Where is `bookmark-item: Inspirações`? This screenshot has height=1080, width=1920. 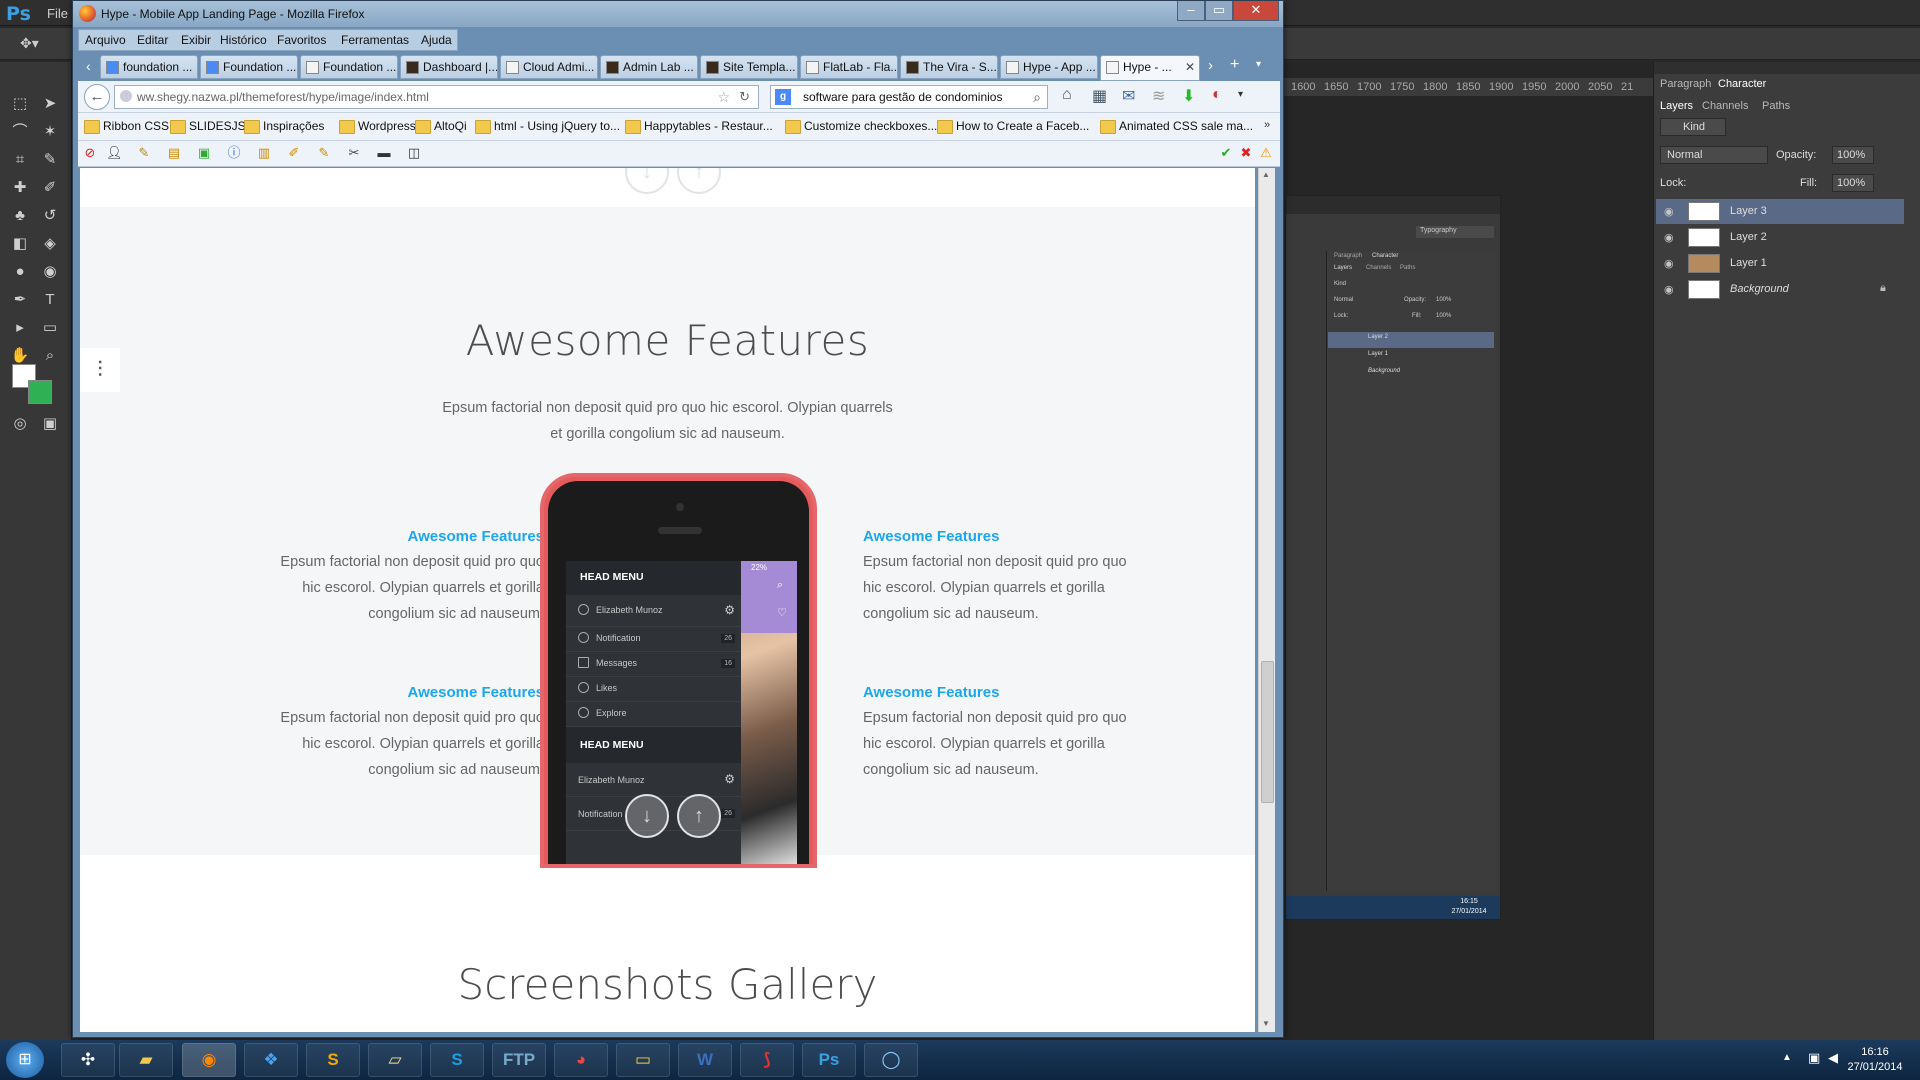 bookmark-item: Inspirações is located at coordinates (284, 126).